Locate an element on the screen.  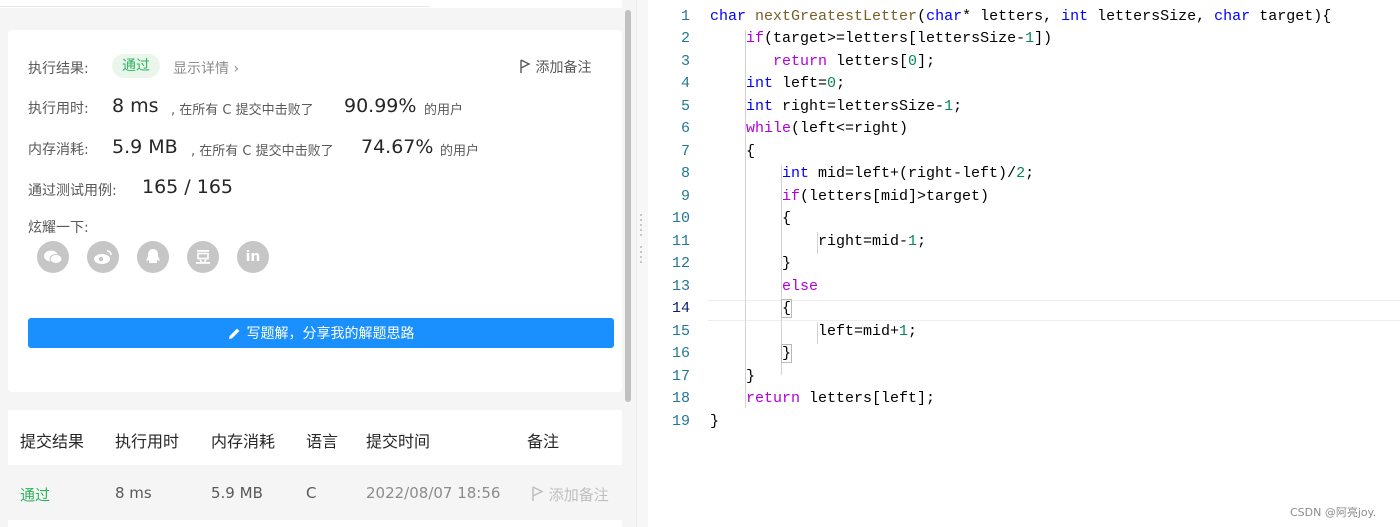
share-label: 炫耀一下: is located at coordinates (58, 228).